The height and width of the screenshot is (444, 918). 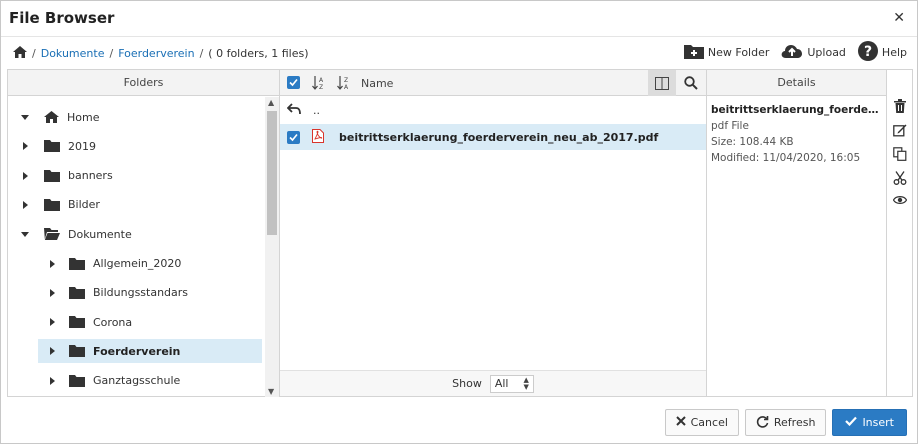 I want to click on parent-folder-row: .., so click(x=493, y=110).